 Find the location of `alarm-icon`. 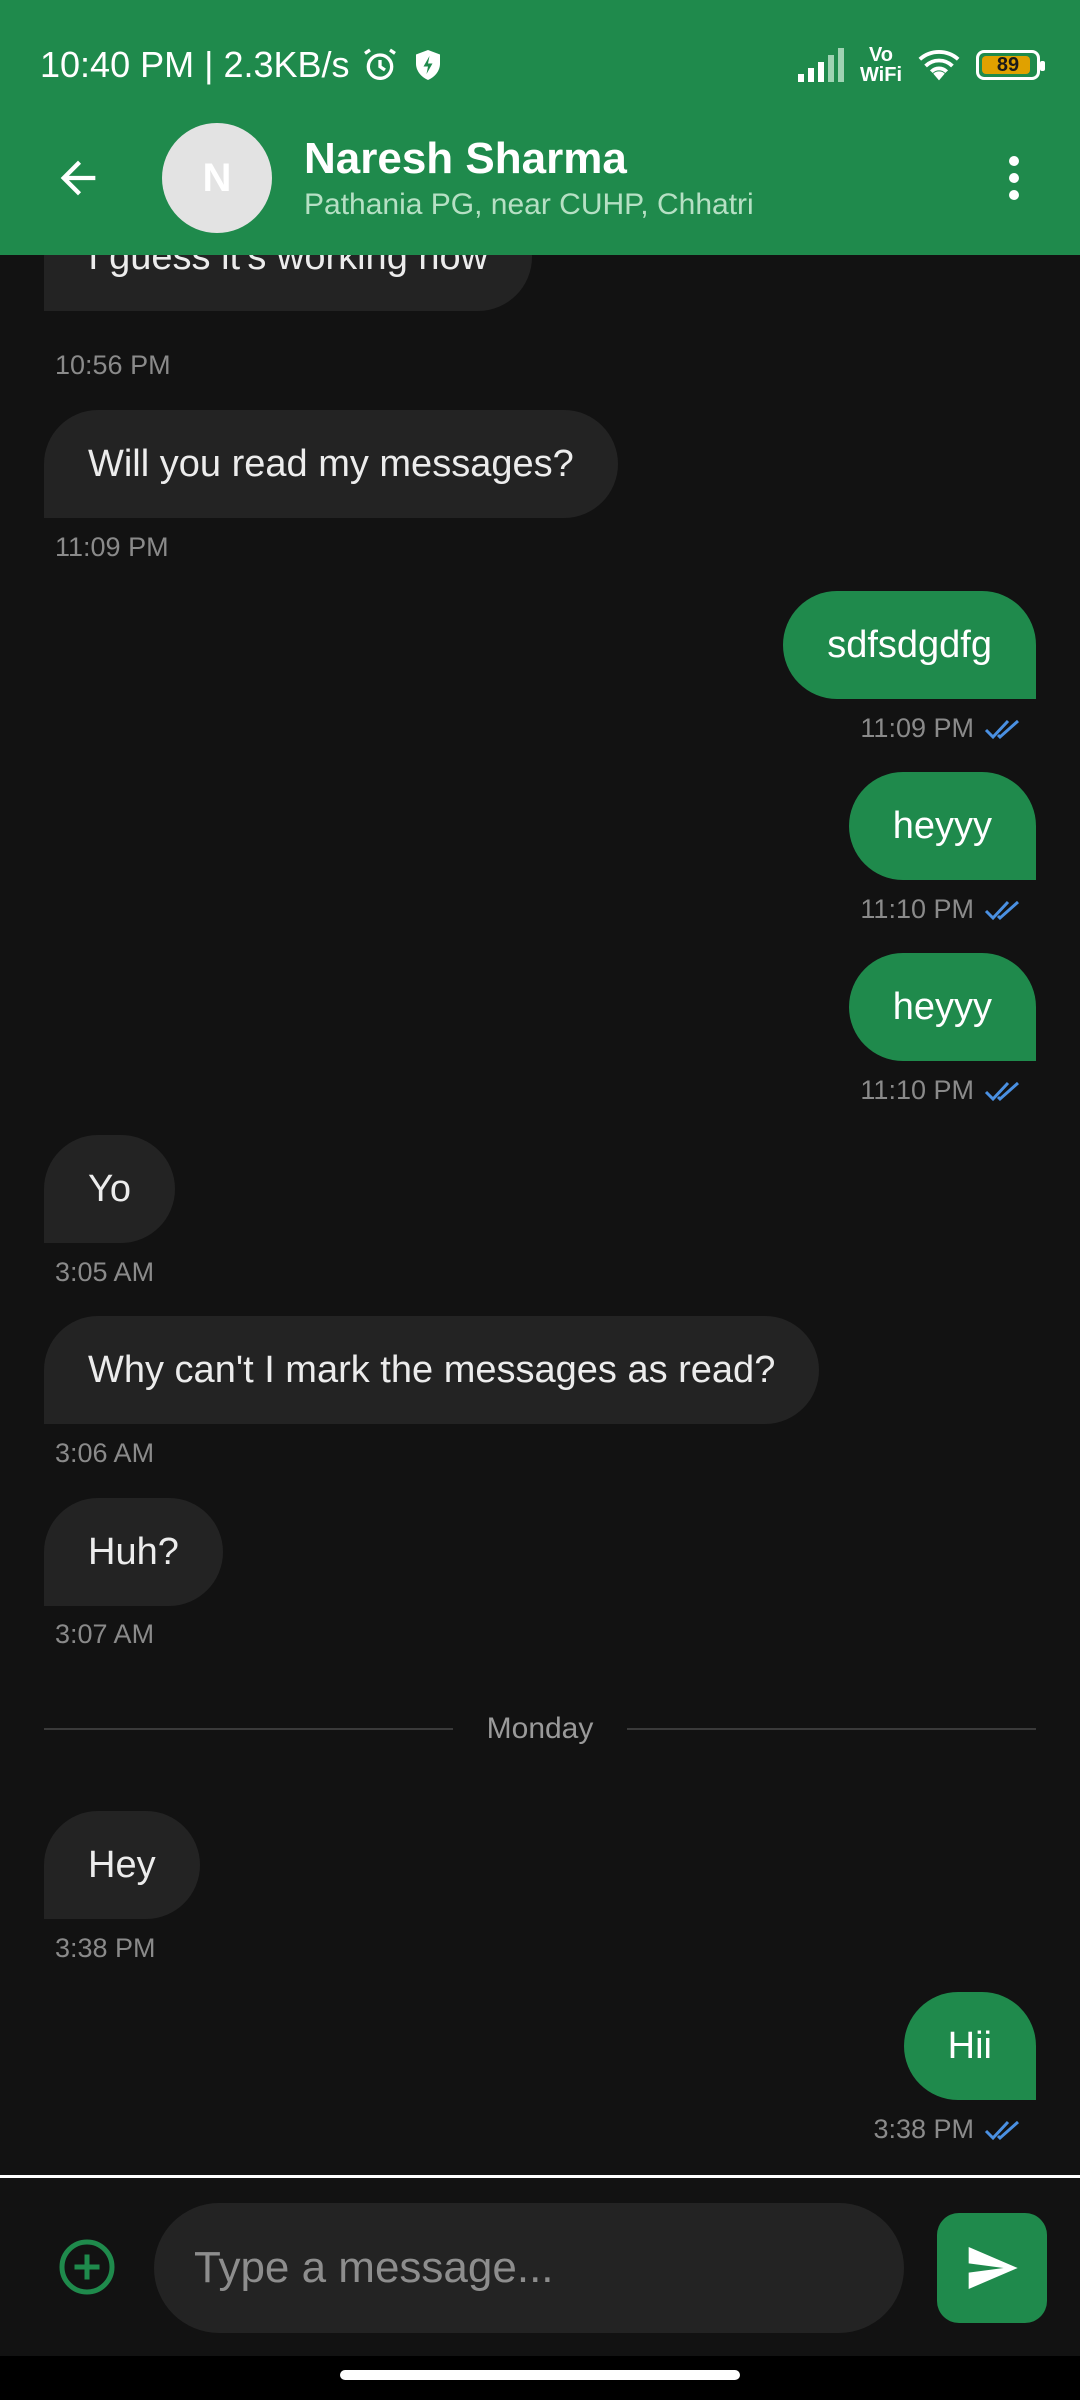

alarm-icon is located at coordinates (380, 65).